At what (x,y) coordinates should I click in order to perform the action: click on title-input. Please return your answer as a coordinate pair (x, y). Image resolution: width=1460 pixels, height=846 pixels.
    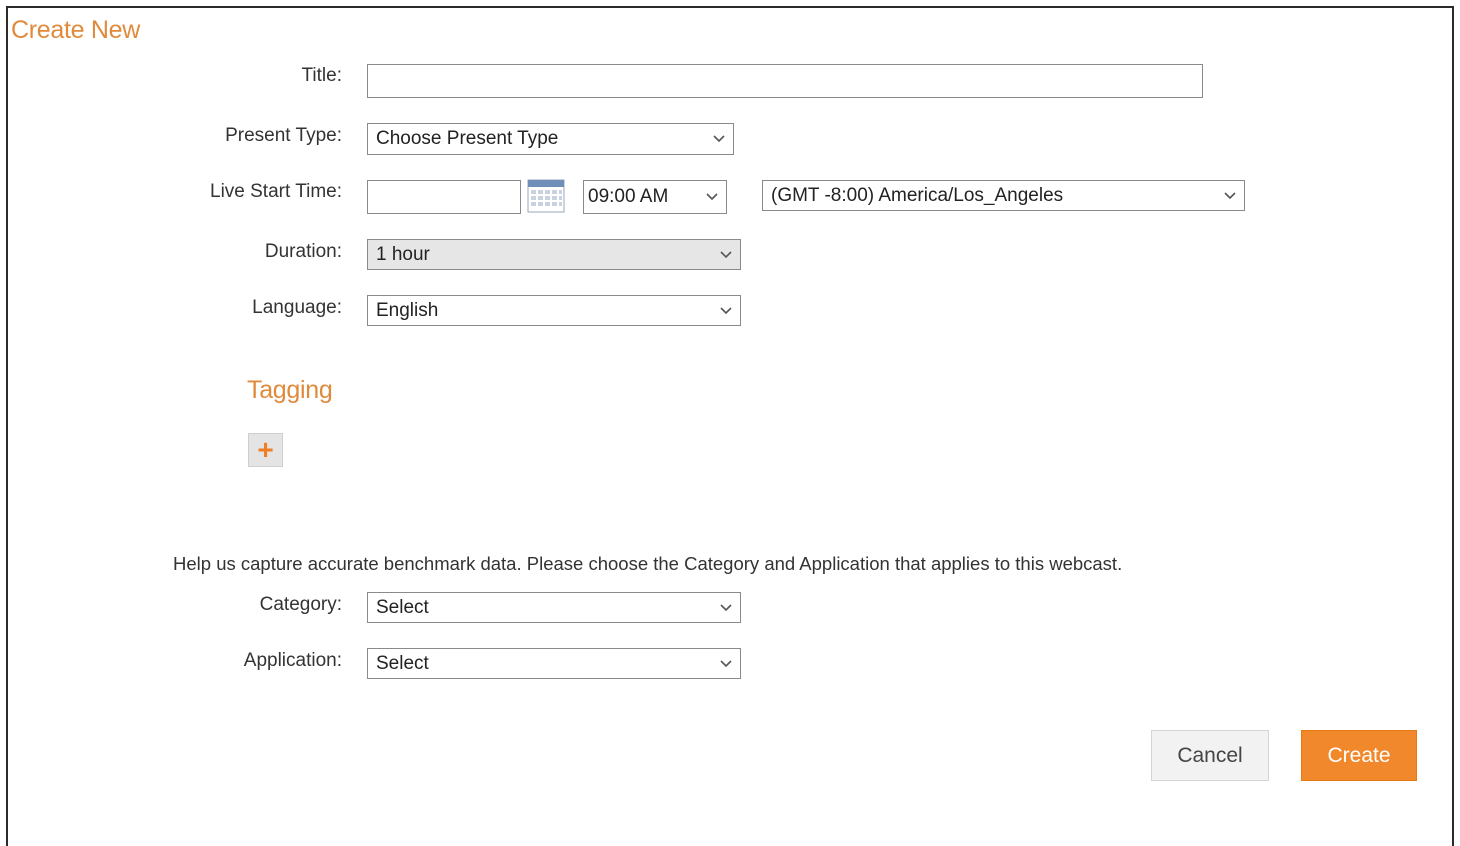
    Looking at the image, I should click on (785, 81).